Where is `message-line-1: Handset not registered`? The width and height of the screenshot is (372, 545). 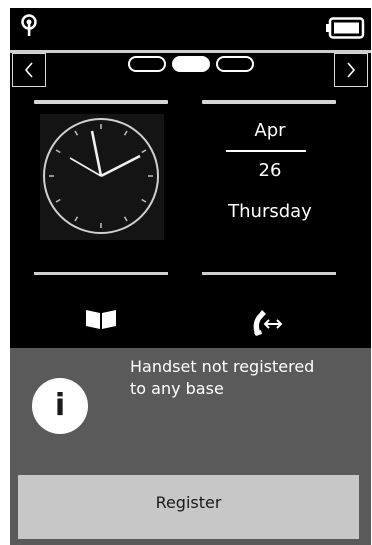
message-line-1: Handset not registered is located at coordinates (222, 366).